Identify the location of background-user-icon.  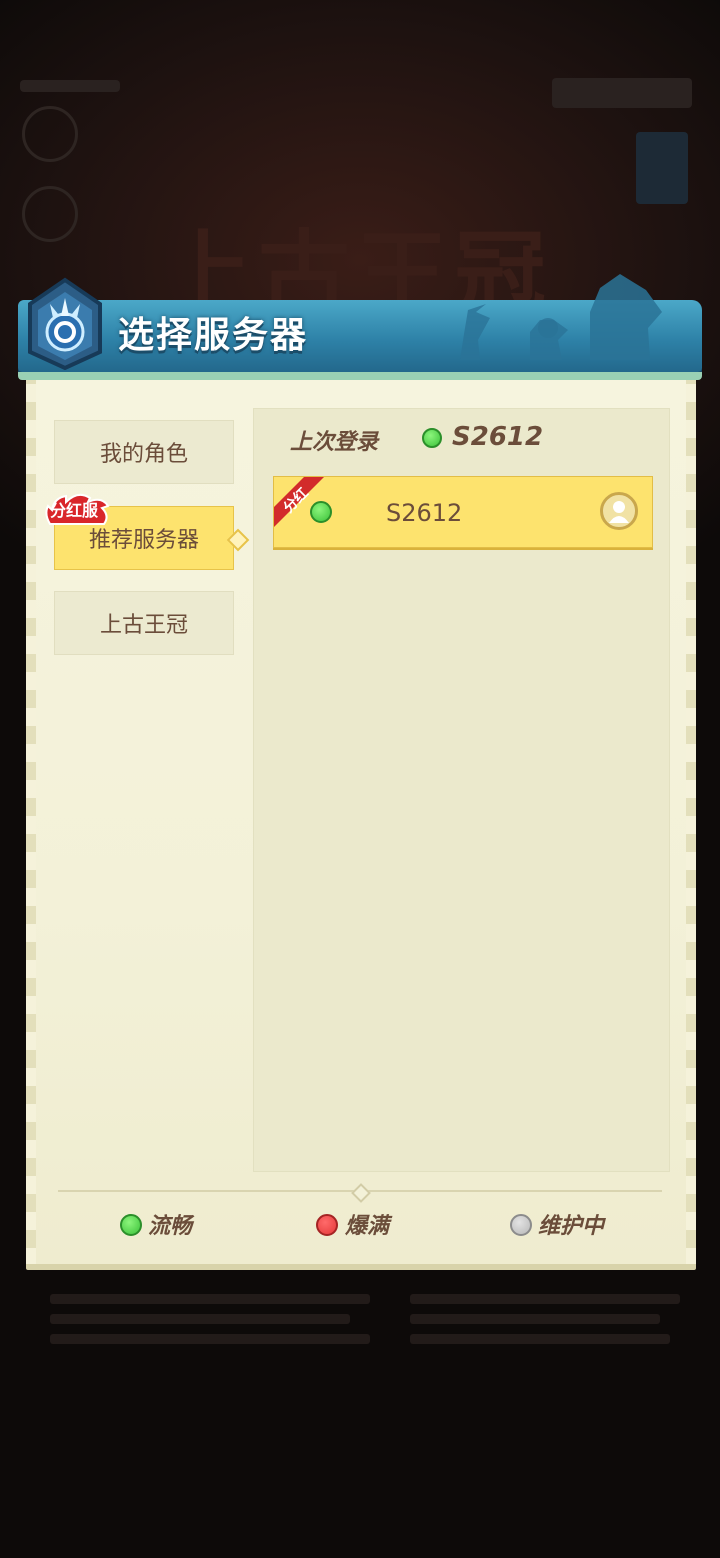
(50, 214).